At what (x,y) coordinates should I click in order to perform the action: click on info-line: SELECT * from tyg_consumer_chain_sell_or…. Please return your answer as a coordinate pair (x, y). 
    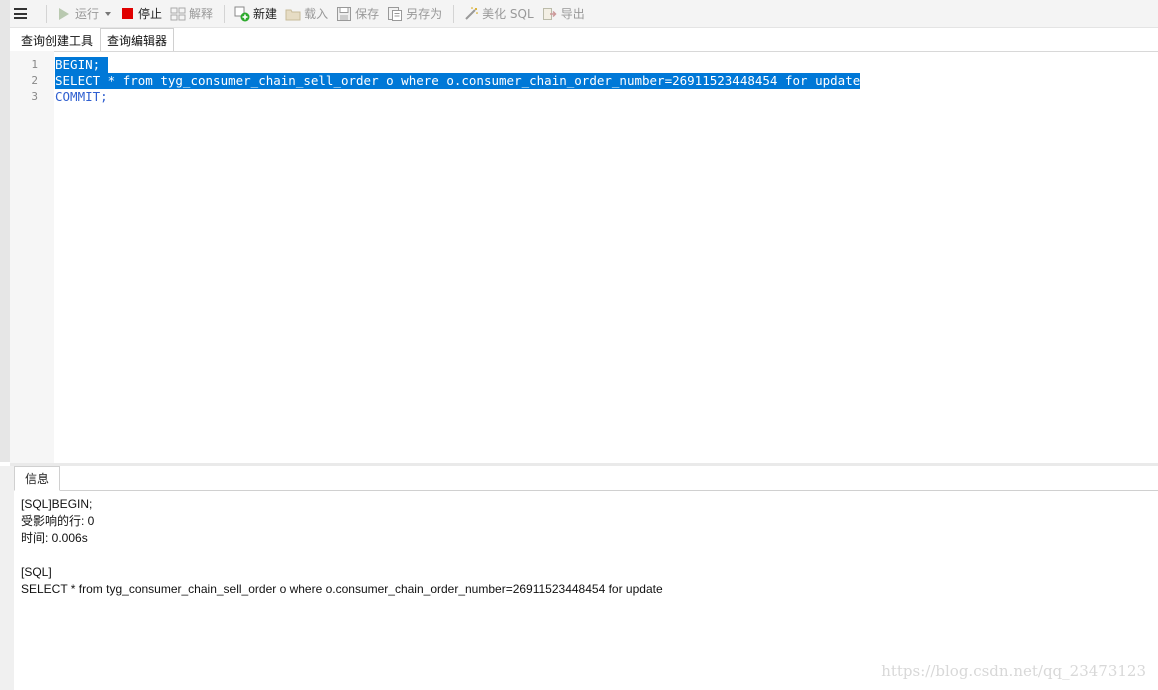
    Looking at the image, I should click on (342, 589).